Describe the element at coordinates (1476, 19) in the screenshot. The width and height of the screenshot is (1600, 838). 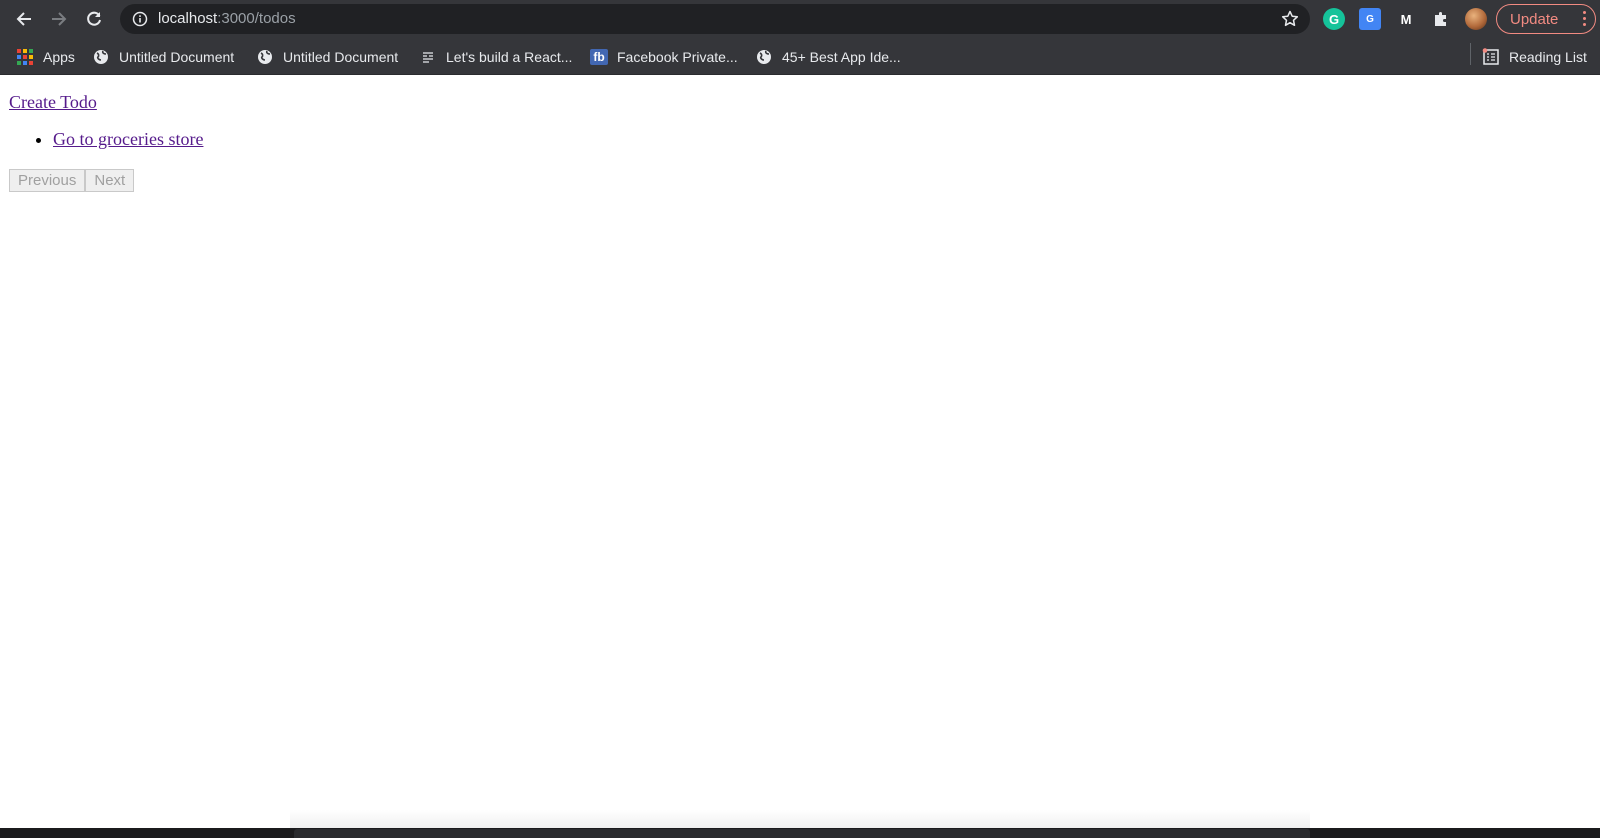
I see `avatar` at that location.